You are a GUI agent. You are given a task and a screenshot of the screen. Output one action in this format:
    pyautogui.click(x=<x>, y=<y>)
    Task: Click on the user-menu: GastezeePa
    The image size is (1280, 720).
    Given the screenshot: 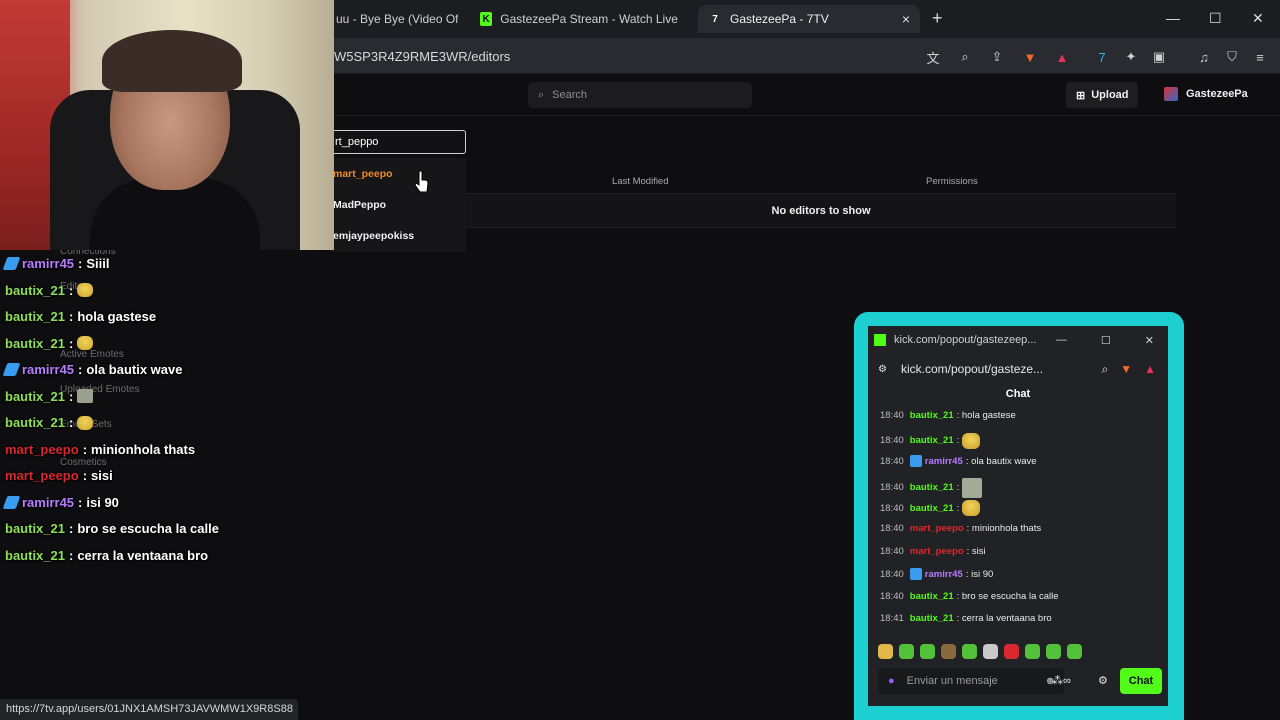 What is the action you would take?
    pyautogui.click(x=1206, y=94)
    